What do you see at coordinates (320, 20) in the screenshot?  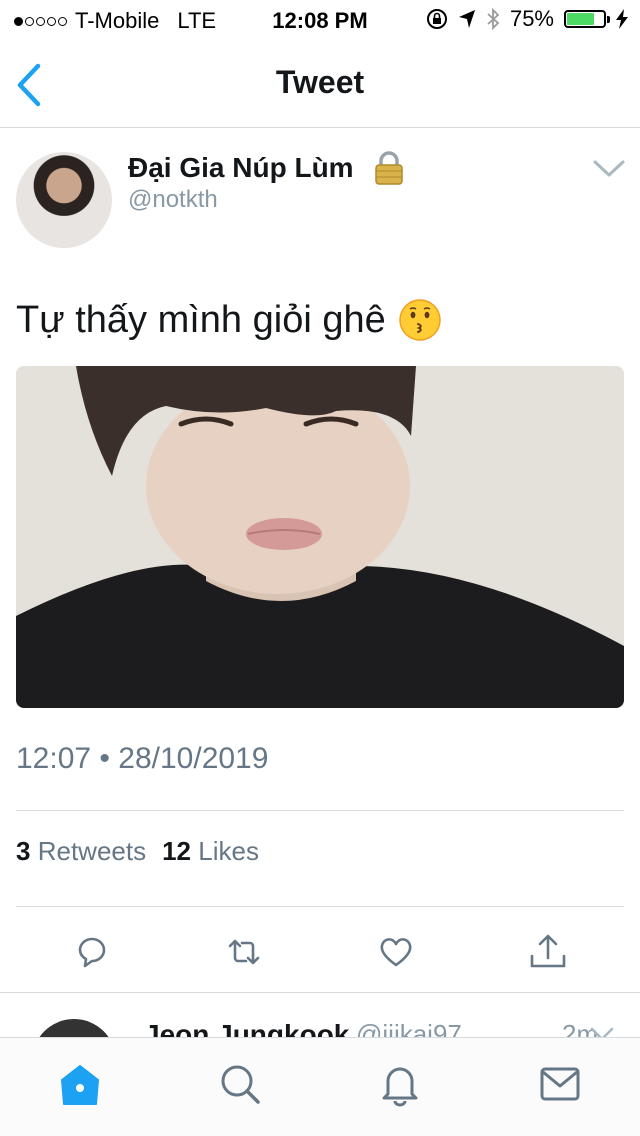 I see `status-bar: T-Mobile LTE 12:08 PM 75%` at bounding box center [320, 20].